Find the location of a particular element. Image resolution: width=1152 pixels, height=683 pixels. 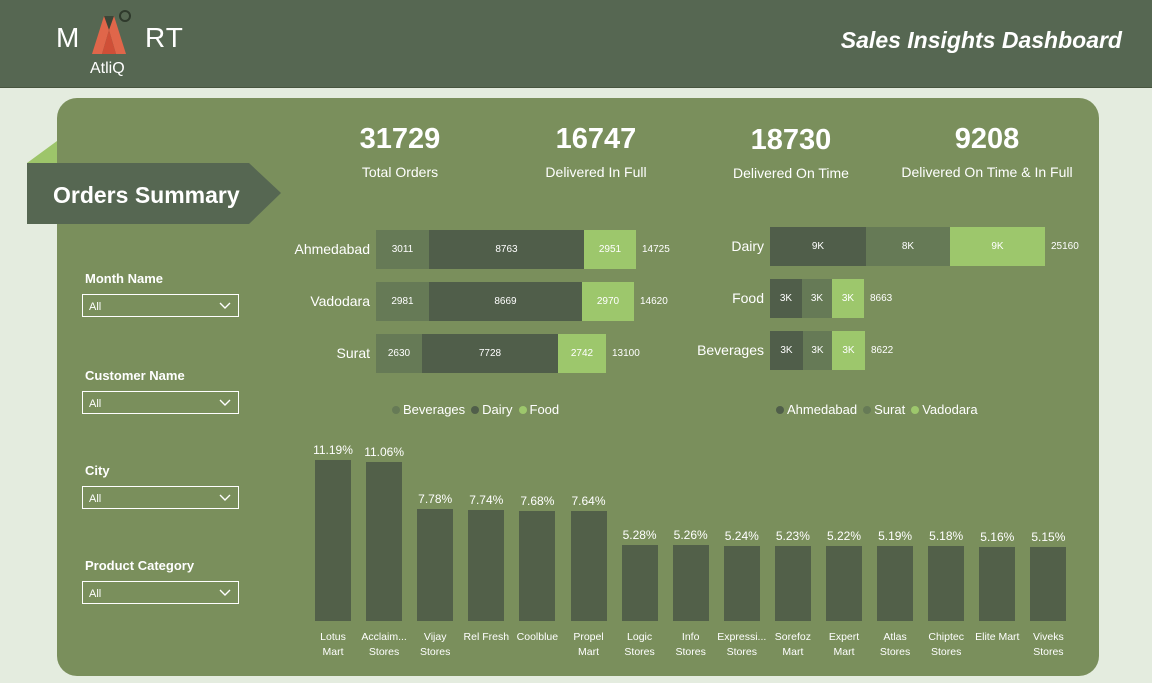

legend-item-dairy: Dairy is located at coordinates (492, 409).